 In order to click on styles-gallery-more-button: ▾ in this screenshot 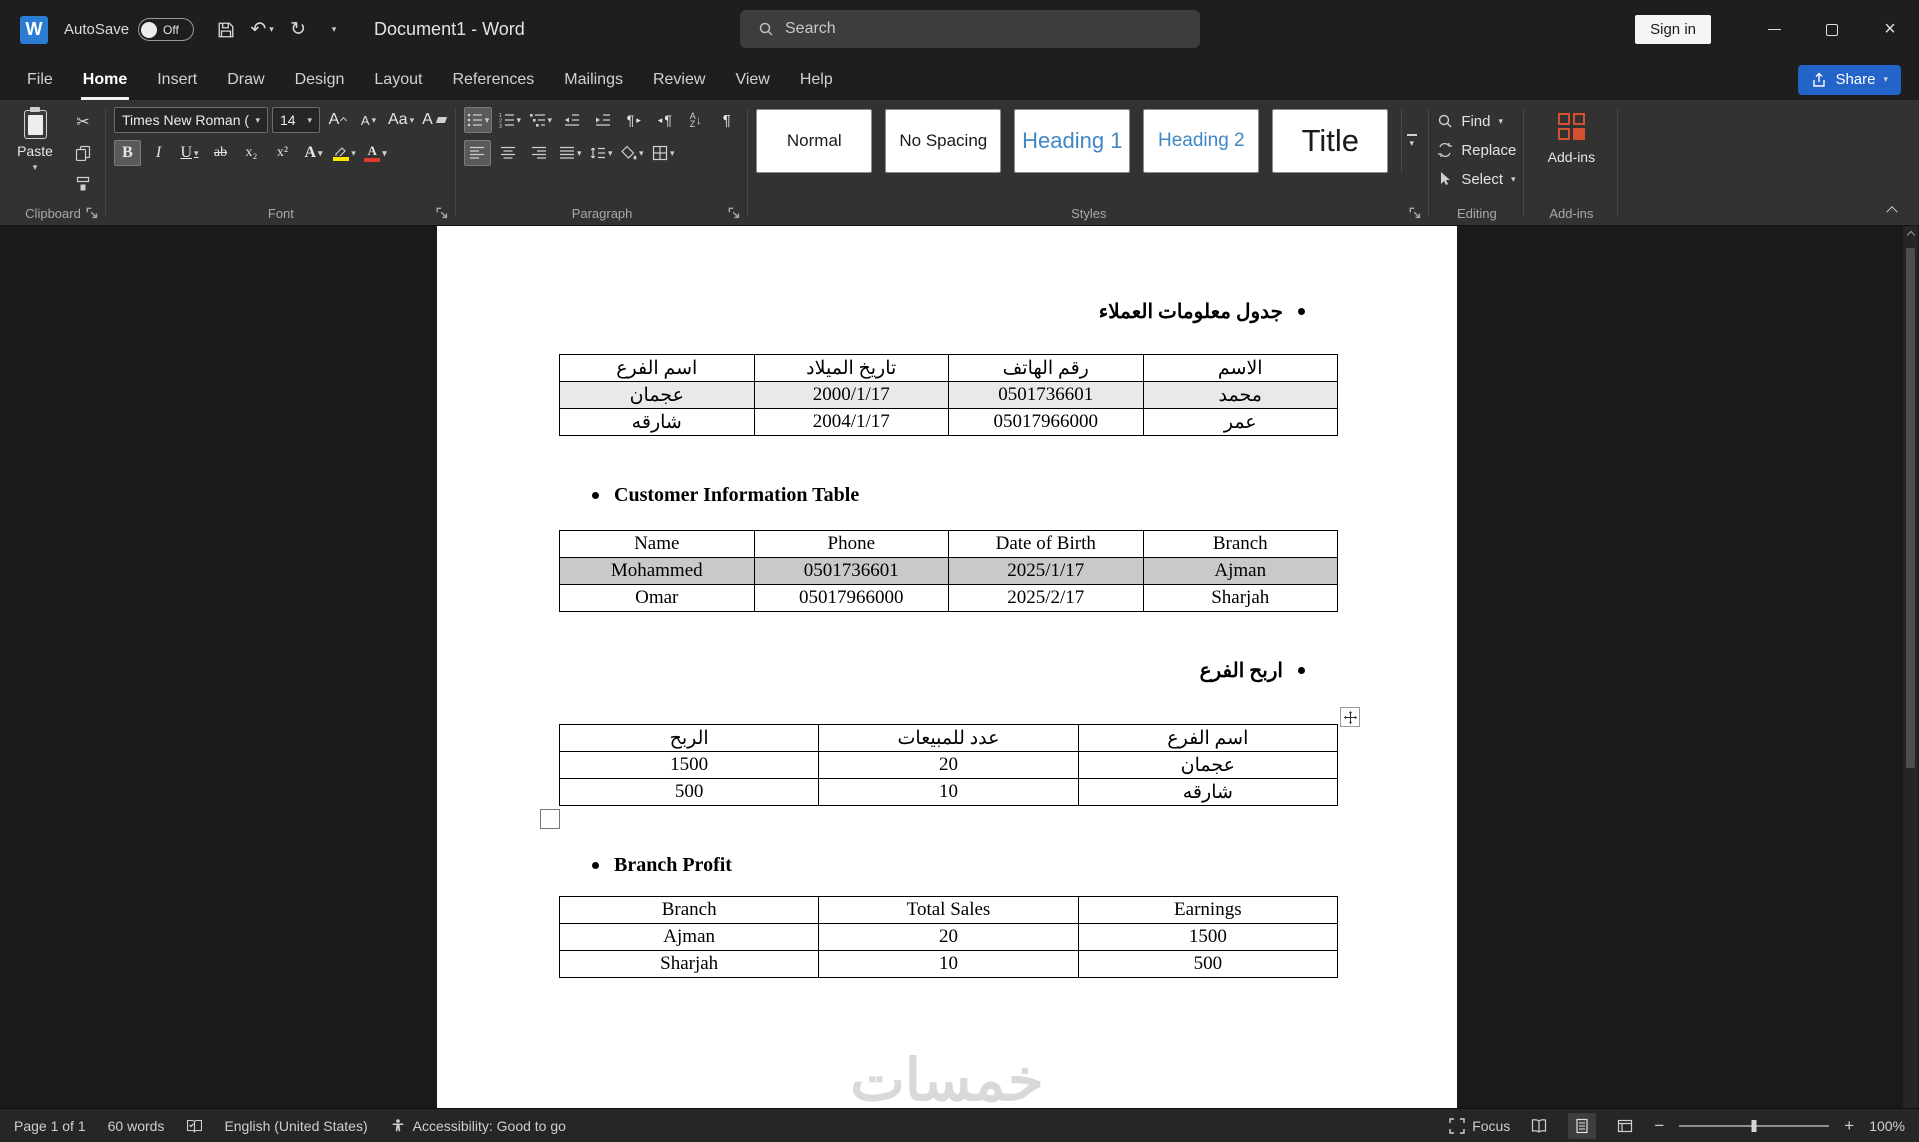, I will do `click(1411, 141)`.